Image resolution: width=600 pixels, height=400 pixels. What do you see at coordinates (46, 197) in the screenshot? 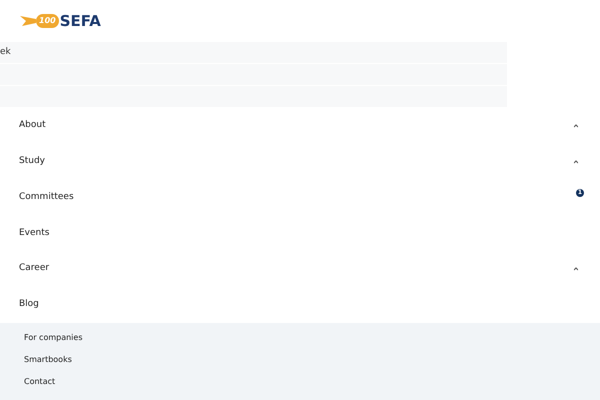
I see `menu-item: Committees` at bounding box center [46, 197].